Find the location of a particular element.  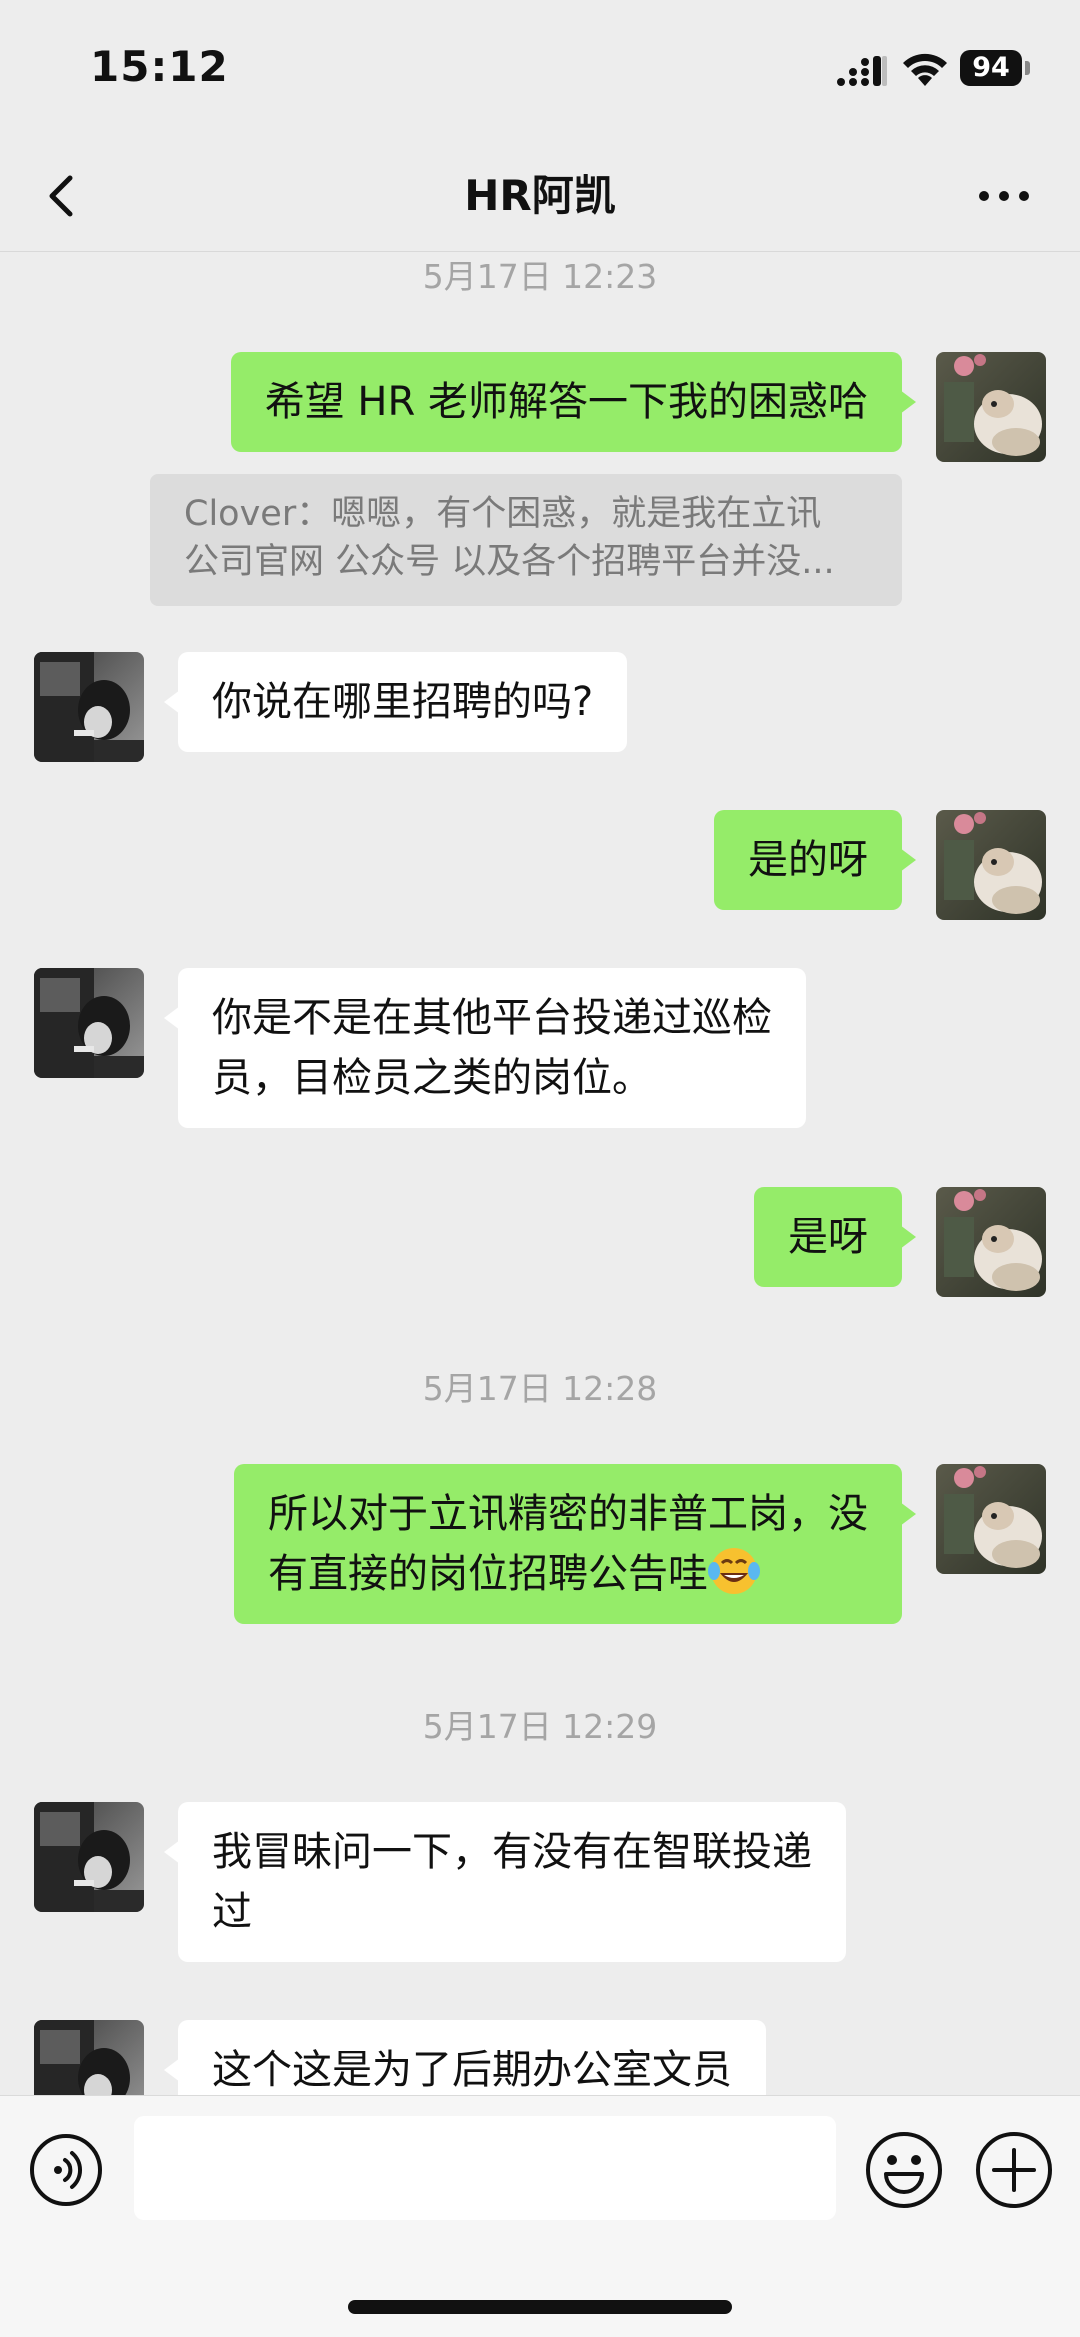

emoji-icon is located at coordinates (904, 2170).